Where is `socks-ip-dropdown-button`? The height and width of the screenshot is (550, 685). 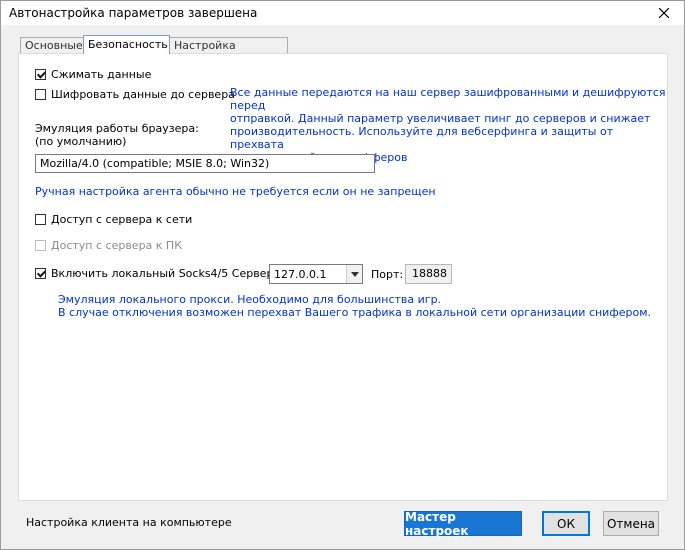
socks-ip-dropdown-button is located at coordinates (354, 274).